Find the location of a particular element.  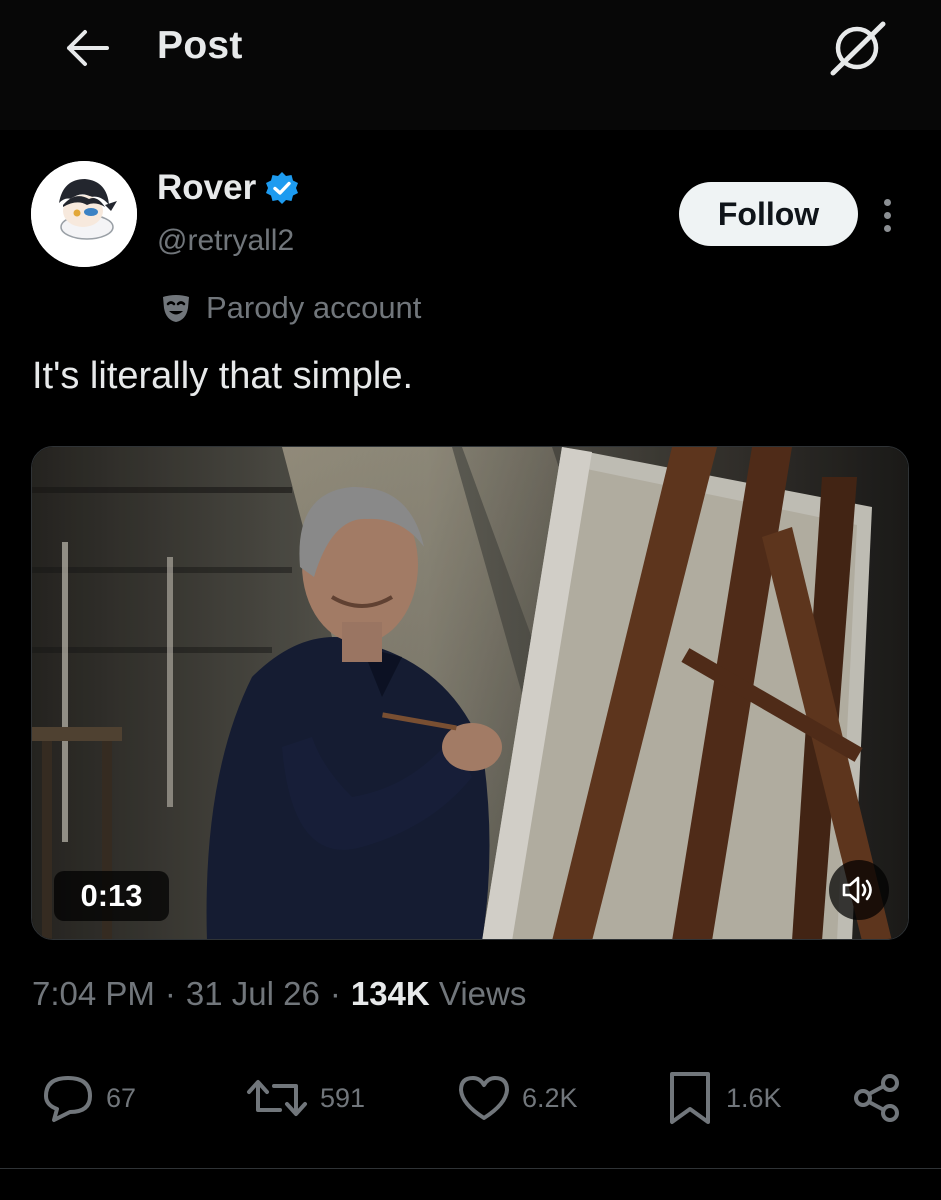

grok-icon is located at coordinates (858, 48).